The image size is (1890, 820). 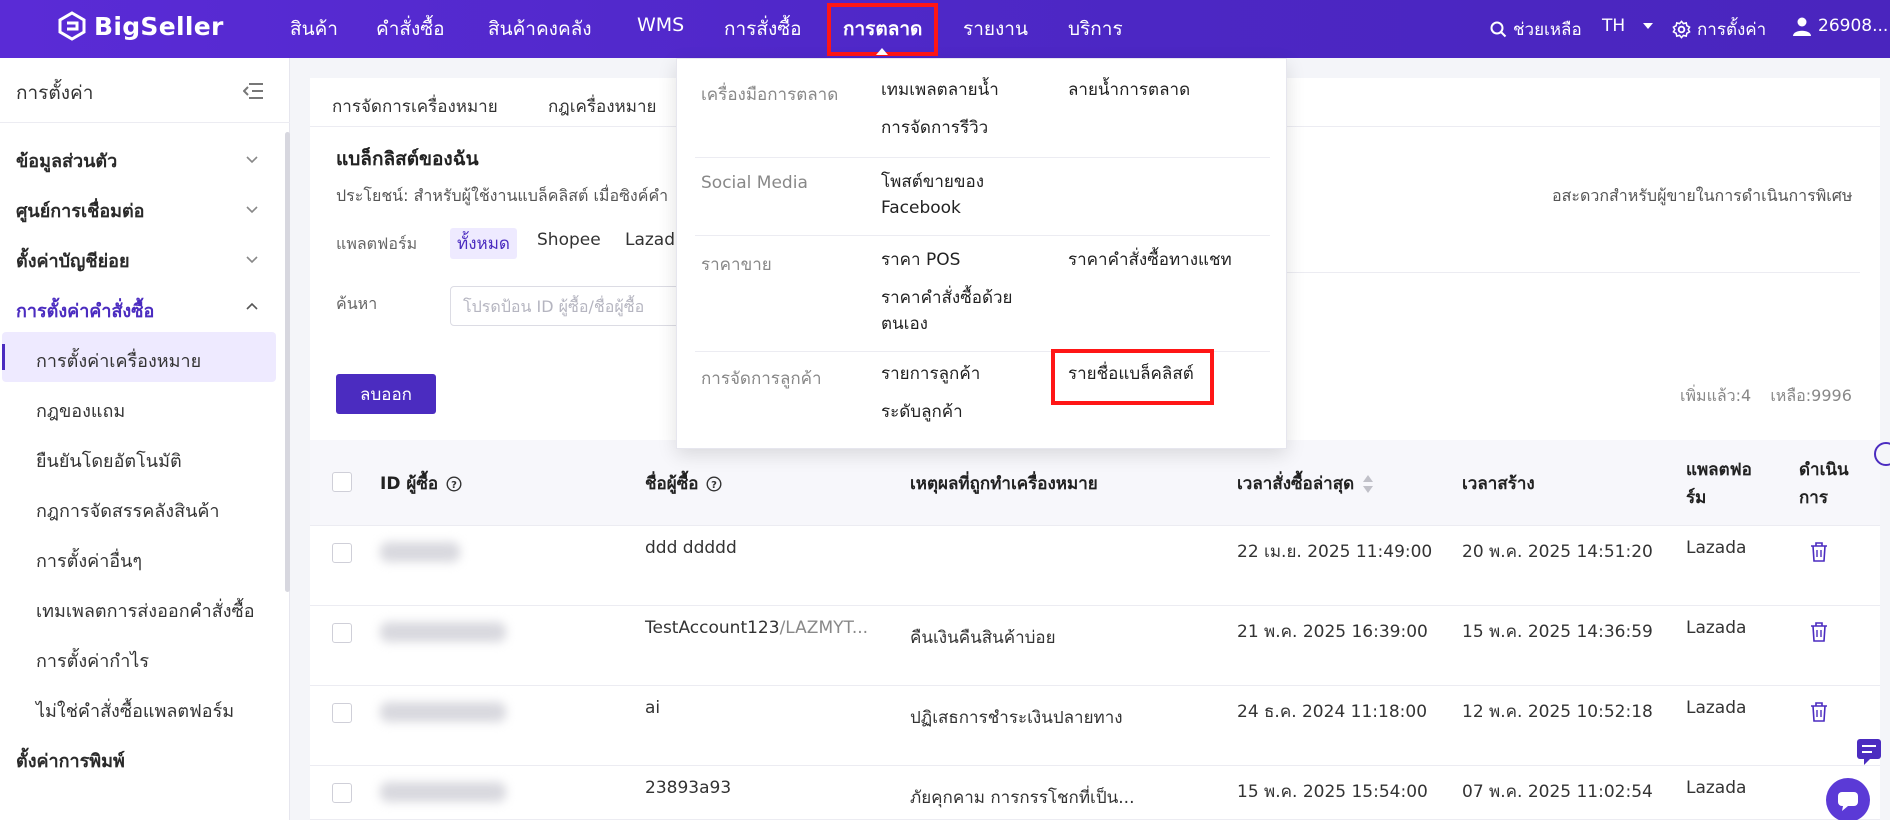 I want to click on sort-icon, so click(x=1368, y=484).